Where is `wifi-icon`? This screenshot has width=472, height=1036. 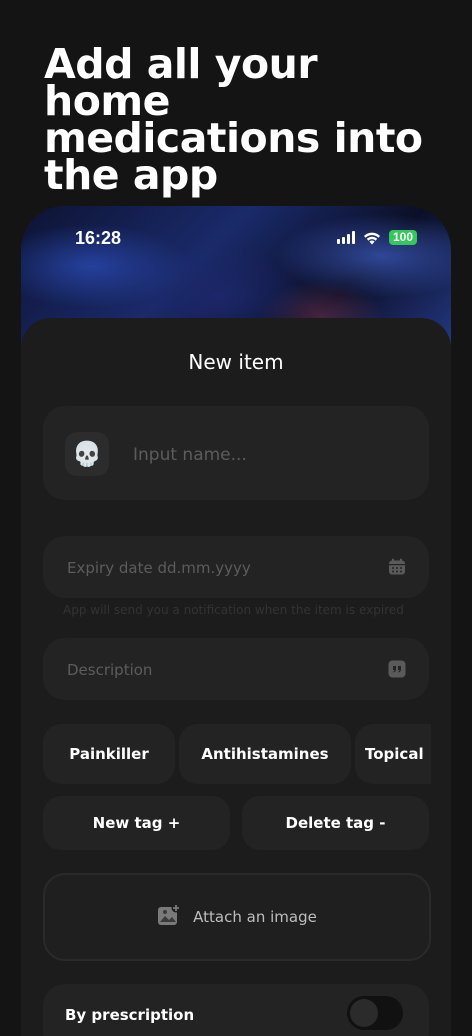
wifi-icon is located at coordinates (372, 238).